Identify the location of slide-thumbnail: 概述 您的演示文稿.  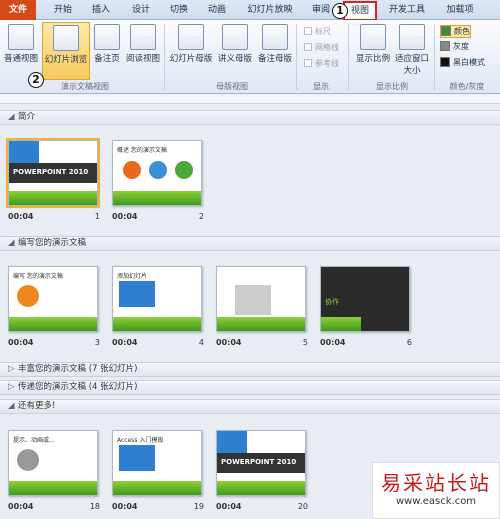
(157, 173).